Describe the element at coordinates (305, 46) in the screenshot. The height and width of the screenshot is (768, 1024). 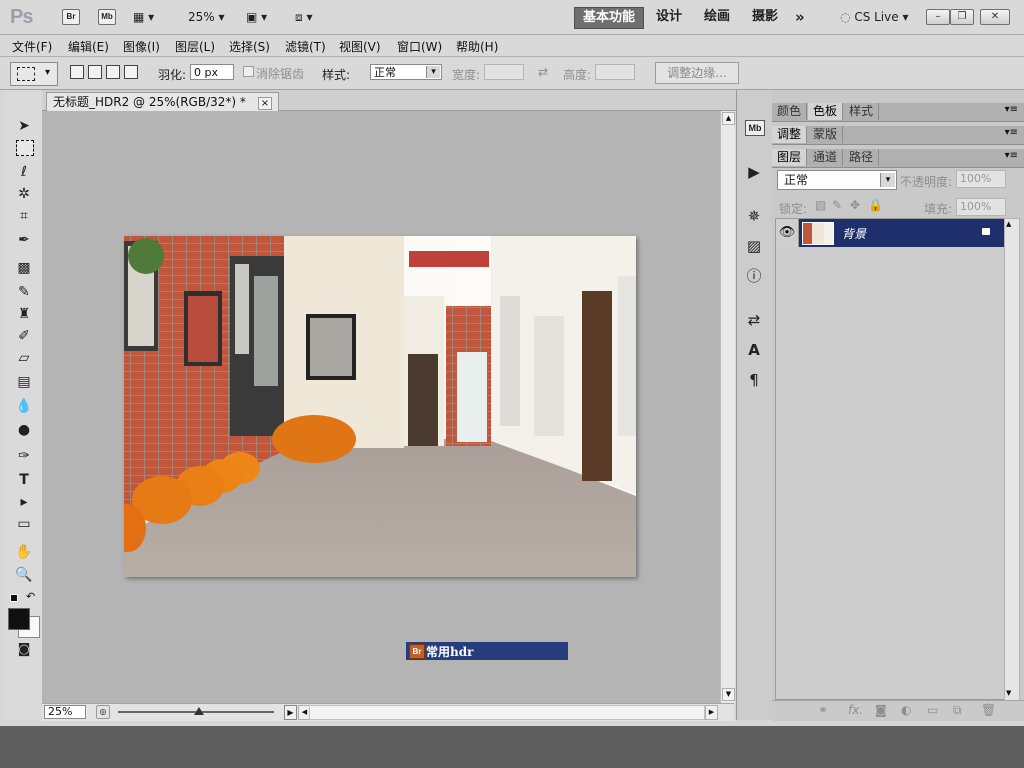
I see `menu-filter: 滤镜(T)` at that location.